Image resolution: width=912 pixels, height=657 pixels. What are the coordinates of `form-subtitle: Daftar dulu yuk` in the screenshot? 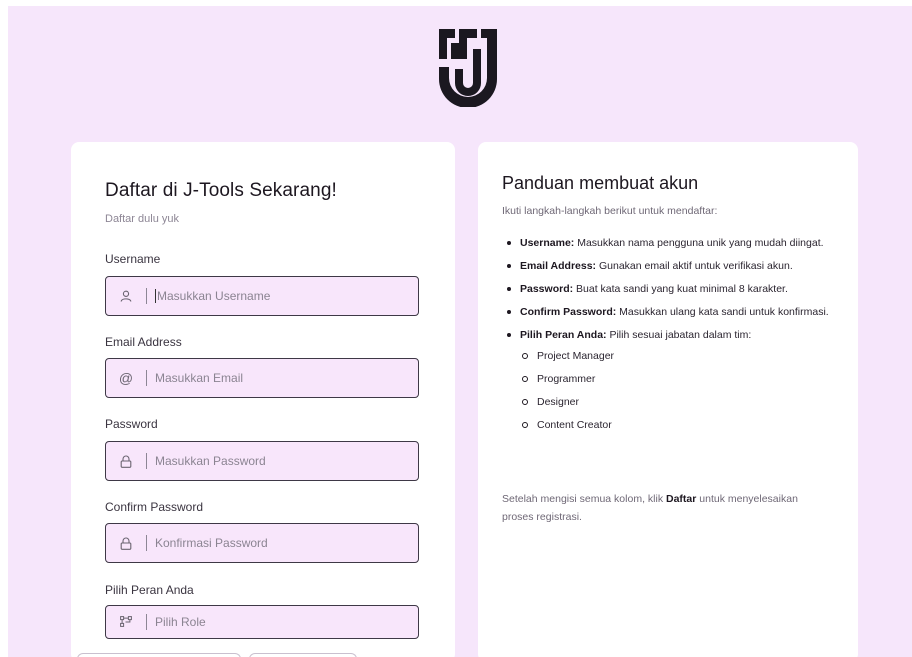 It's located at (142, 219).